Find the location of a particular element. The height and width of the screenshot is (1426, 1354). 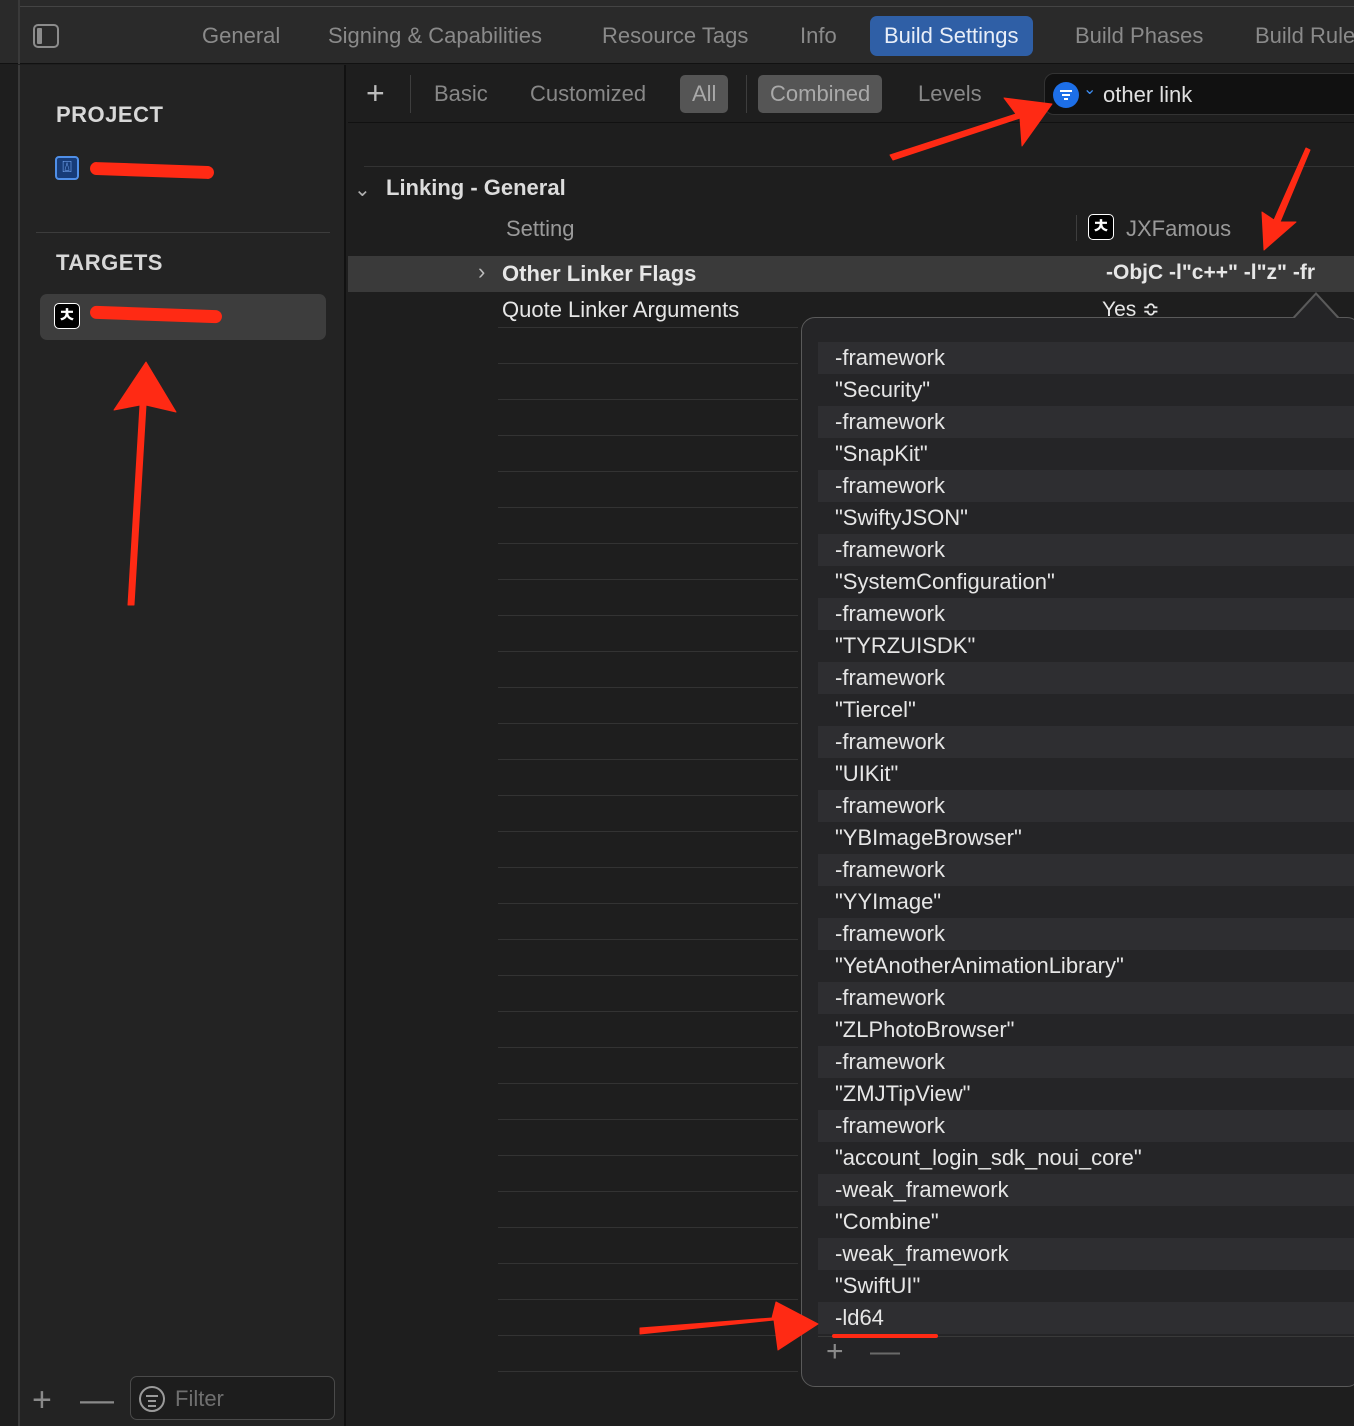

linker-flag-item: "Tiercel" is located at coordinates (1086, 710).